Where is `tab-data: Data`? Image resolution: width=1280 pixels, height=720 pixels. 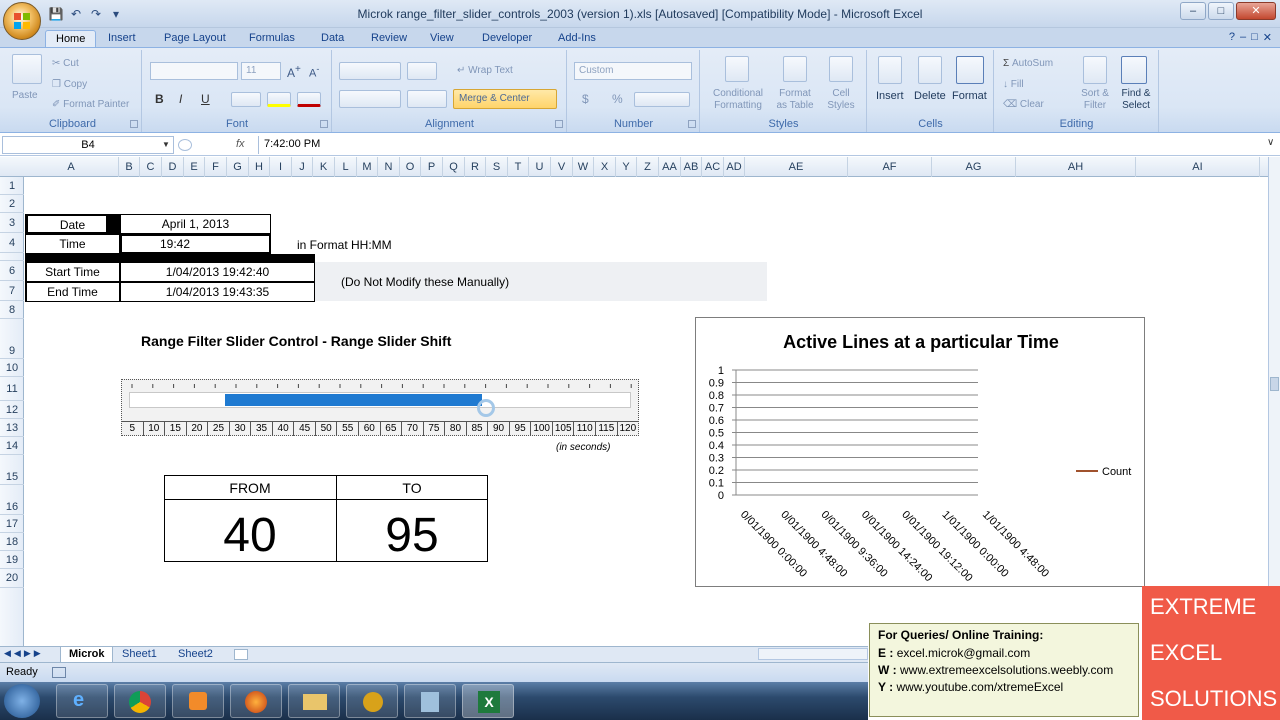 tab-data: Data is located at coordinates (332, 39).